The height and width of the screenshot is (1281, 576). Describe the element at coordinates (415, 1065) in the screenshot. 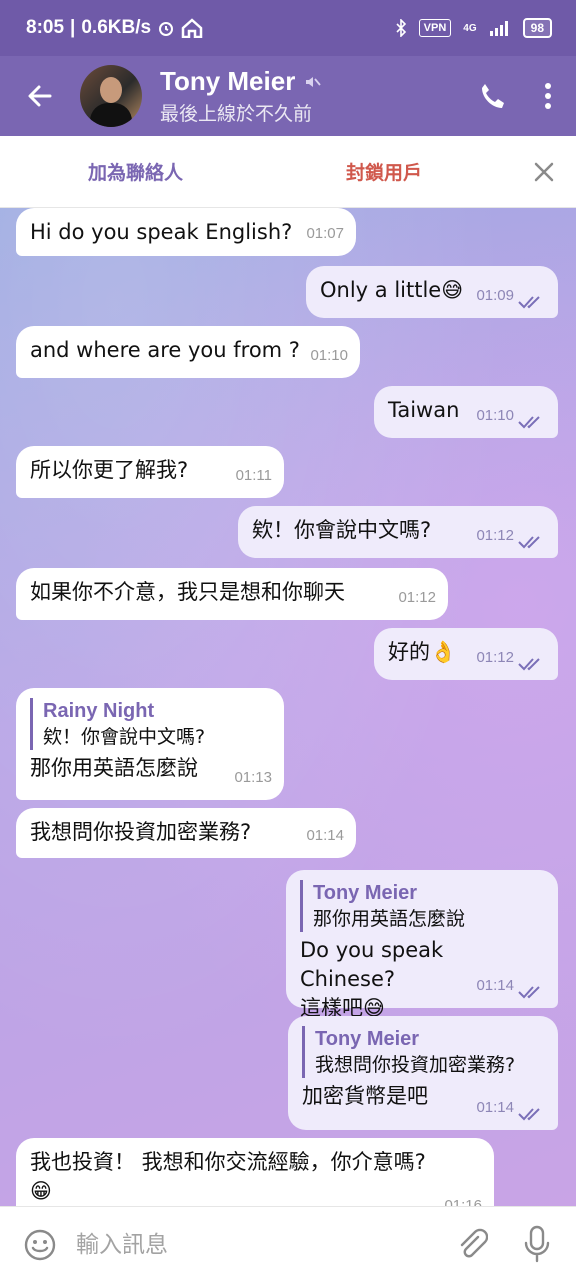

I see `quote-text: 我想問你投資加密業務?` at that location.